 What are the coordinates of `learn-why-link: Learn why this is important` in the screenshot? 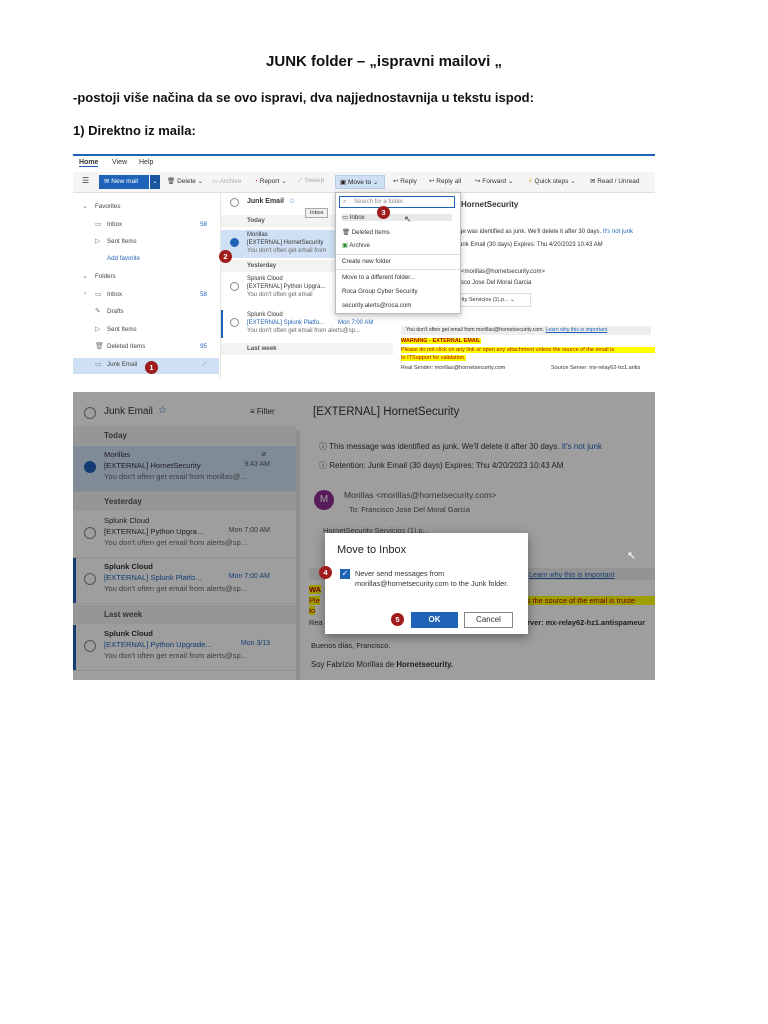 It's located at (576, 330).